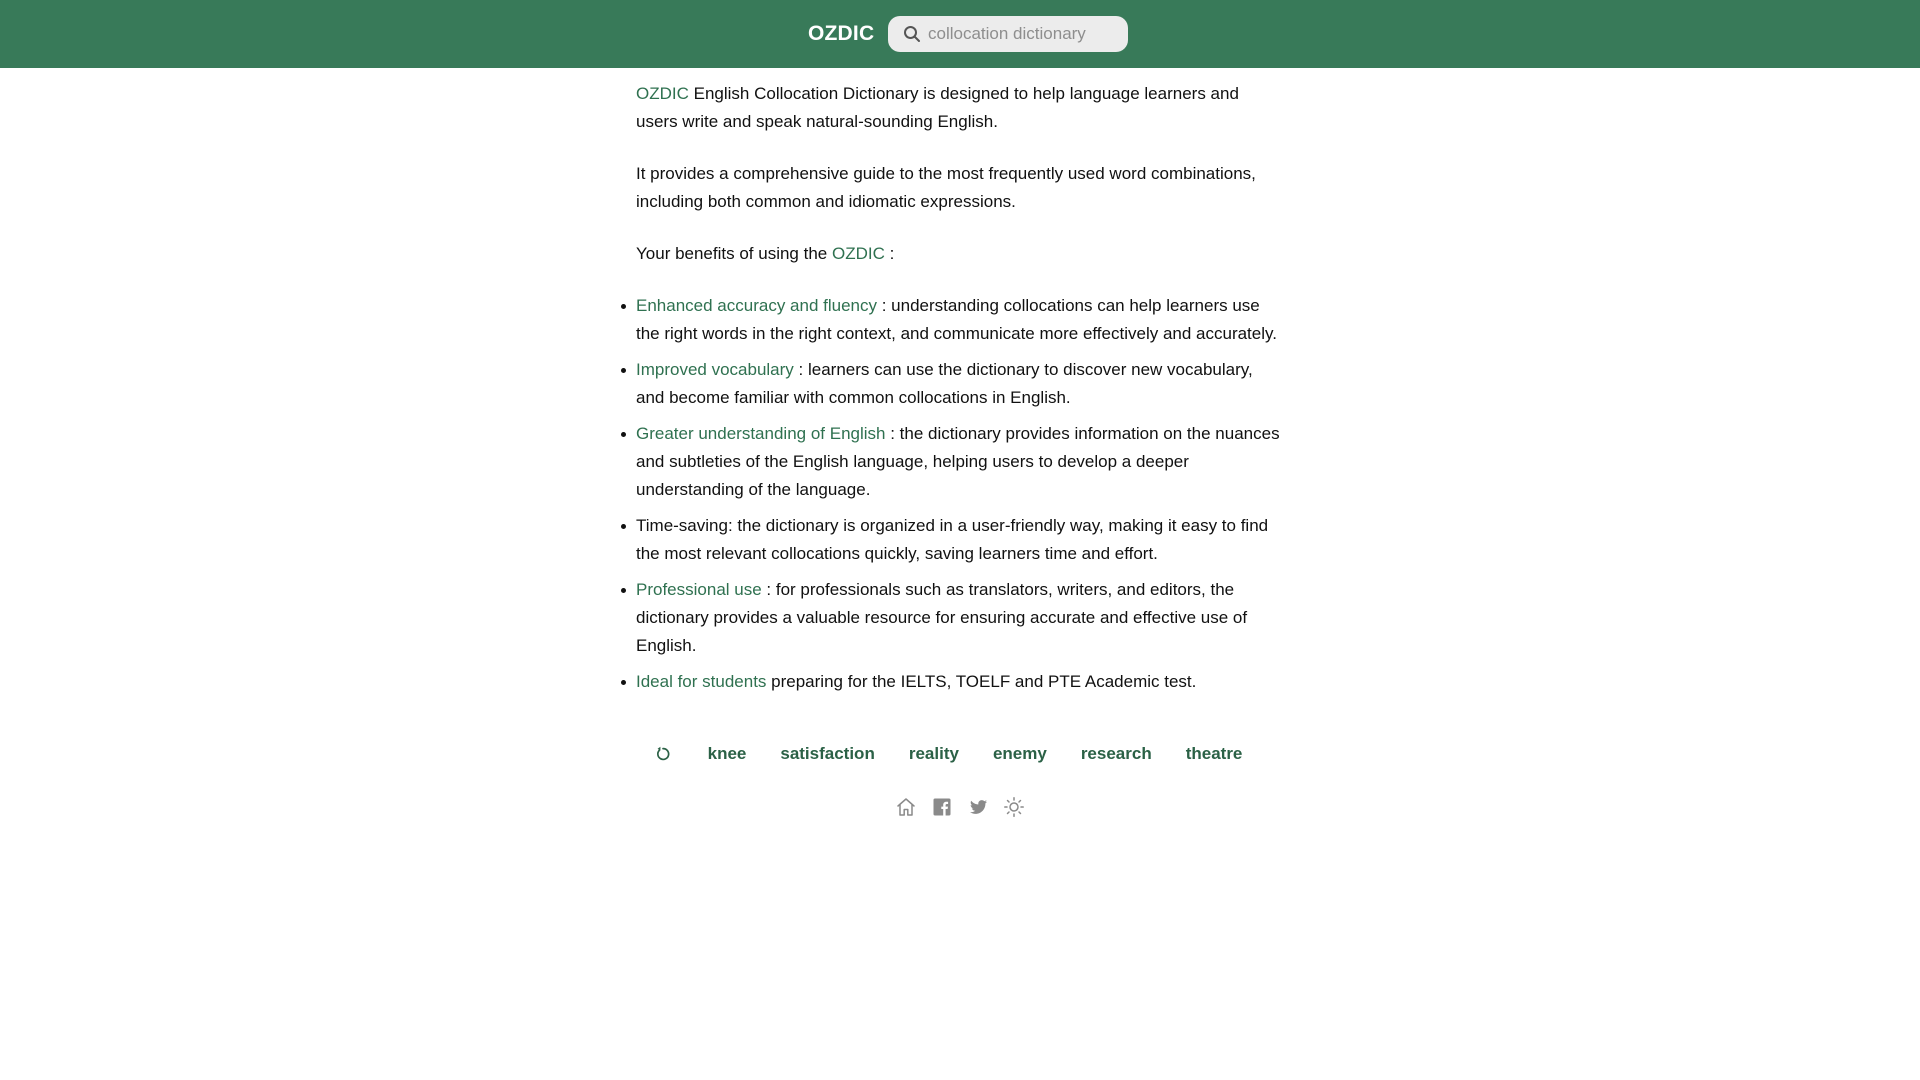  Describe the element at coordinates (734, 253) in the screenshot. I see `intro-text-3: Your benefits of using the` at that location.